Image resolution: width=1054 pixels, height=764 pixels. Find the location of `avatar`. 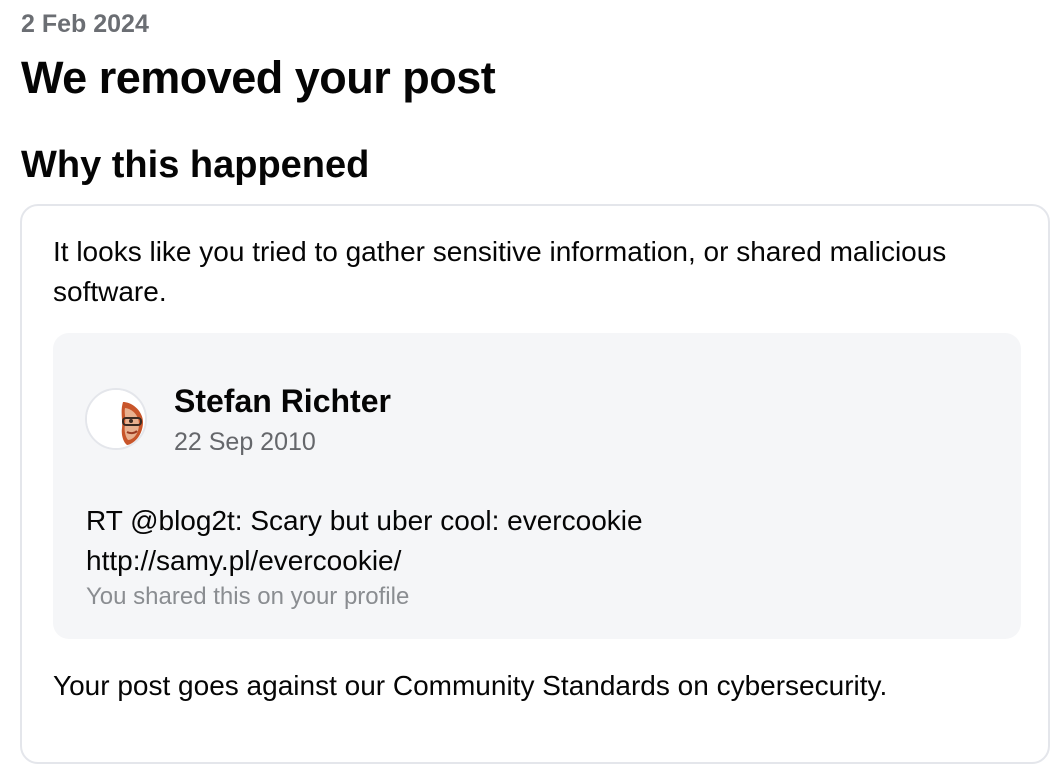

avatar is located at coordinates (116, 419).